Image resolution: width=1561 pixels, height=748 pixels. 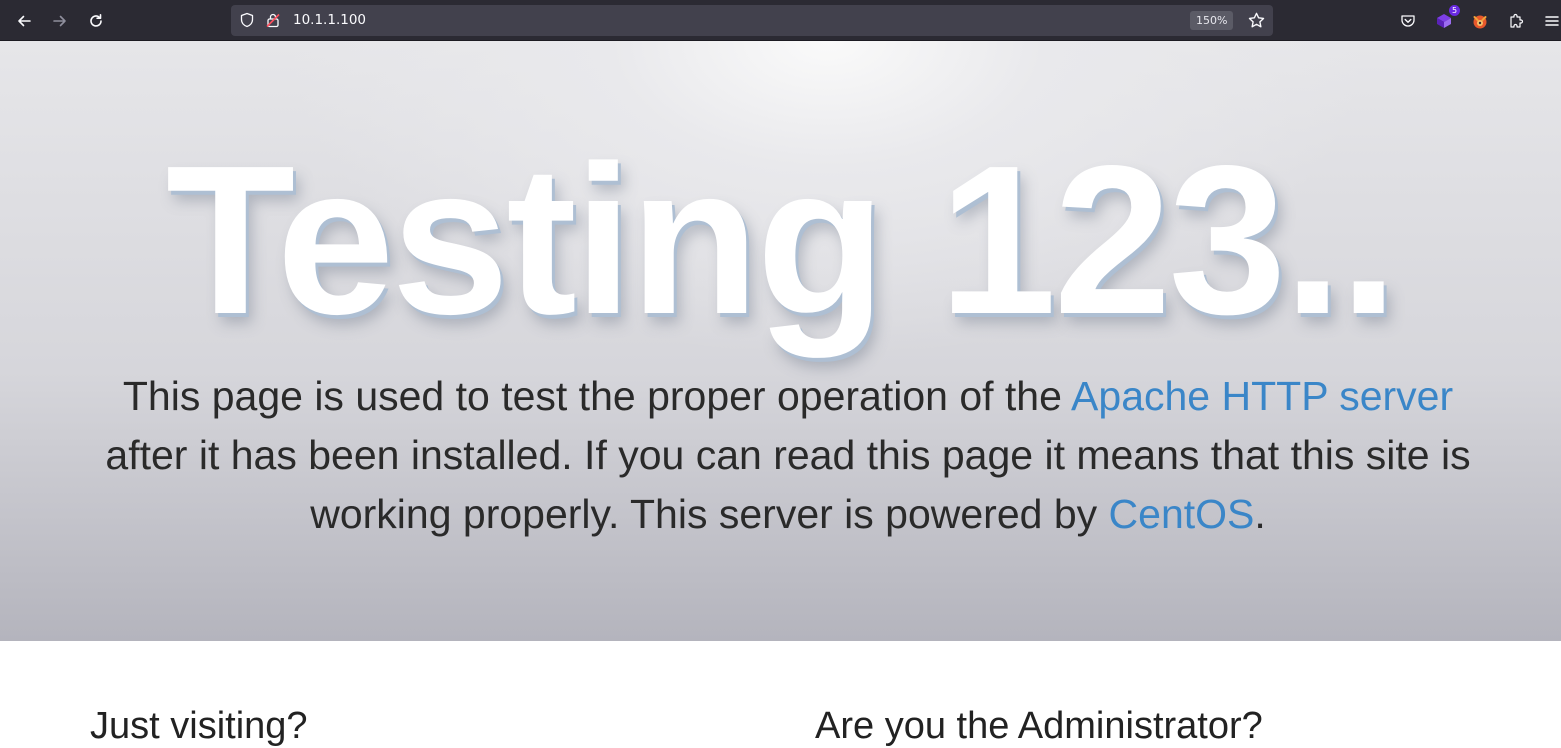 I want to click on insecure-lock-icon, so click(x=273, y=22).